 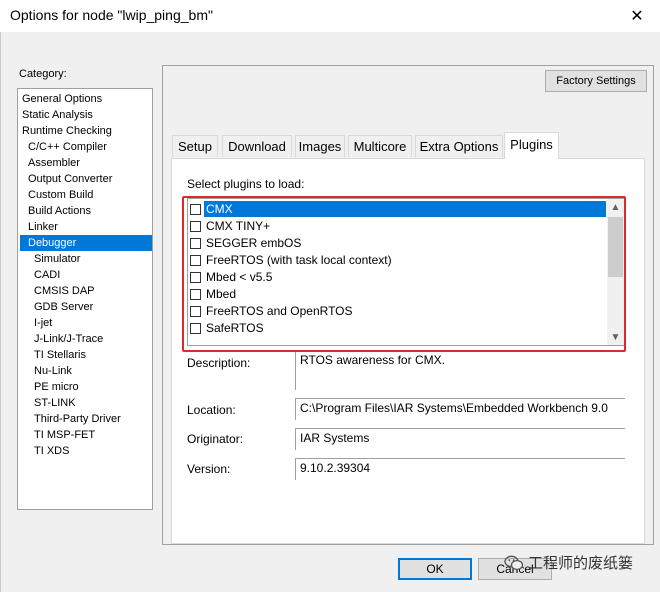 I want to click on location-label: Location:, so click(x=211, y=410).